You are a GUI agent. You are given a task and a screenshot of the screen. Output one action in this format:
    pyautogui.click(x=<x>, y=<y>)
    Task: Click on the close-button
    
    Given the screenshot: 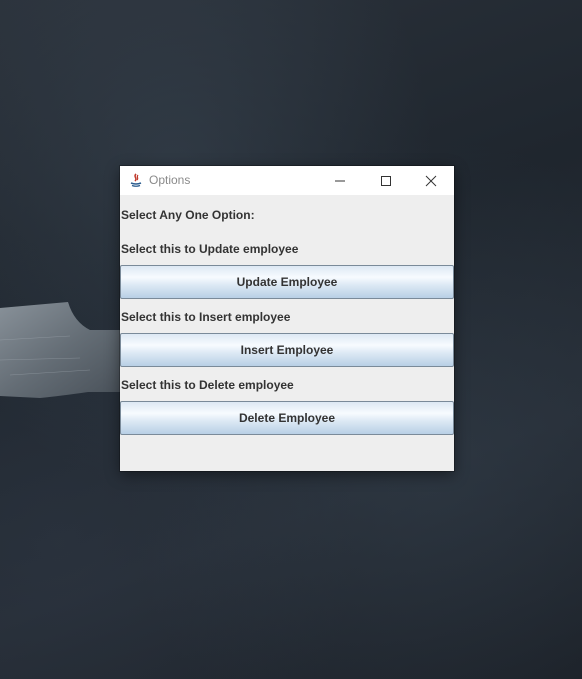 What is the action you would take?
    pyautogui.click(x=431, y=180)
    